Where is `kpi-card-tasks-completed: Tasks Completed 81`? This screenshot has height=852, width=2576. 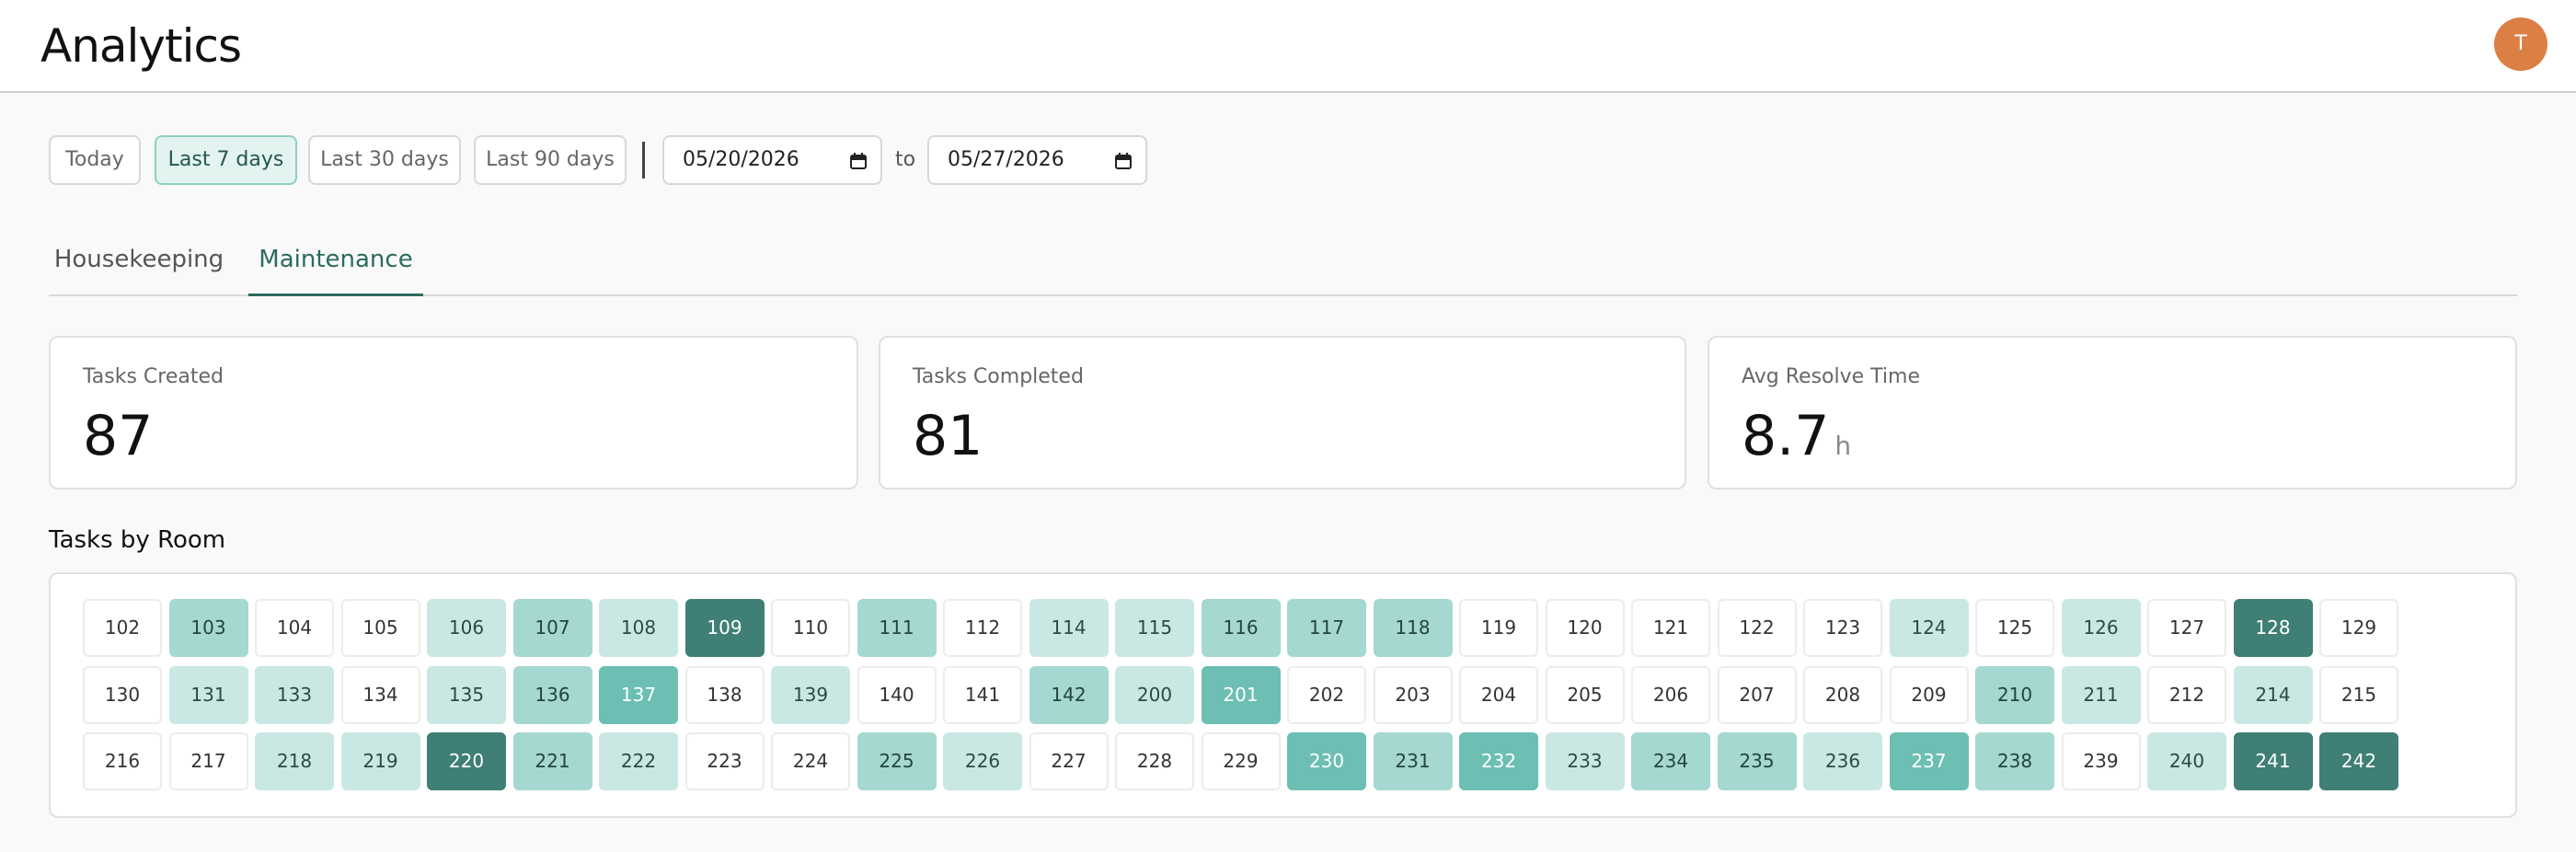 kpi-card-tasks-completed: Tasks Completed 81 is located at coordinates (1282, 412).